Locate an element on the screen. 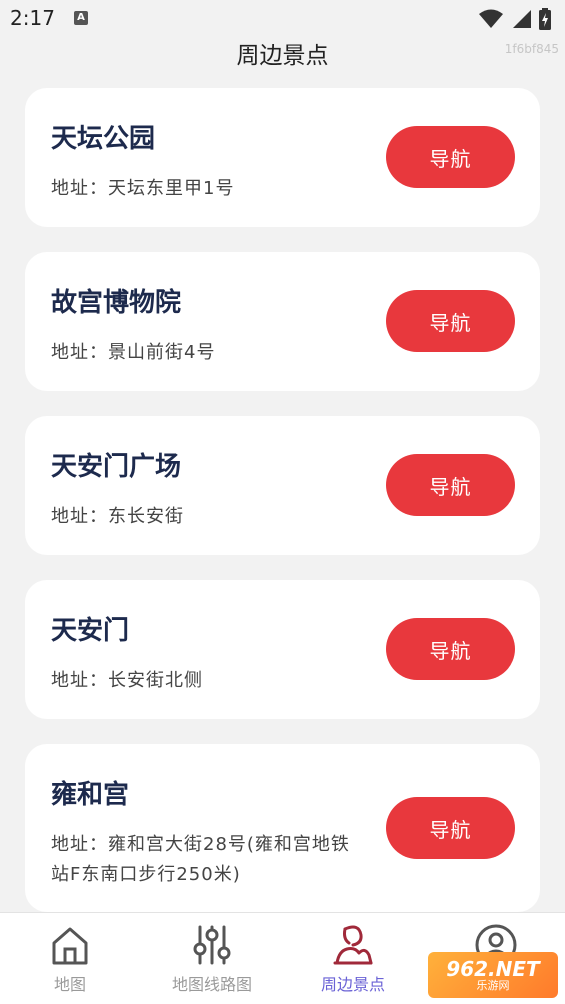 The height and width of the screenshot is (1004, 565). watermark-main: 962.NET is located at coordinates (493, 969).